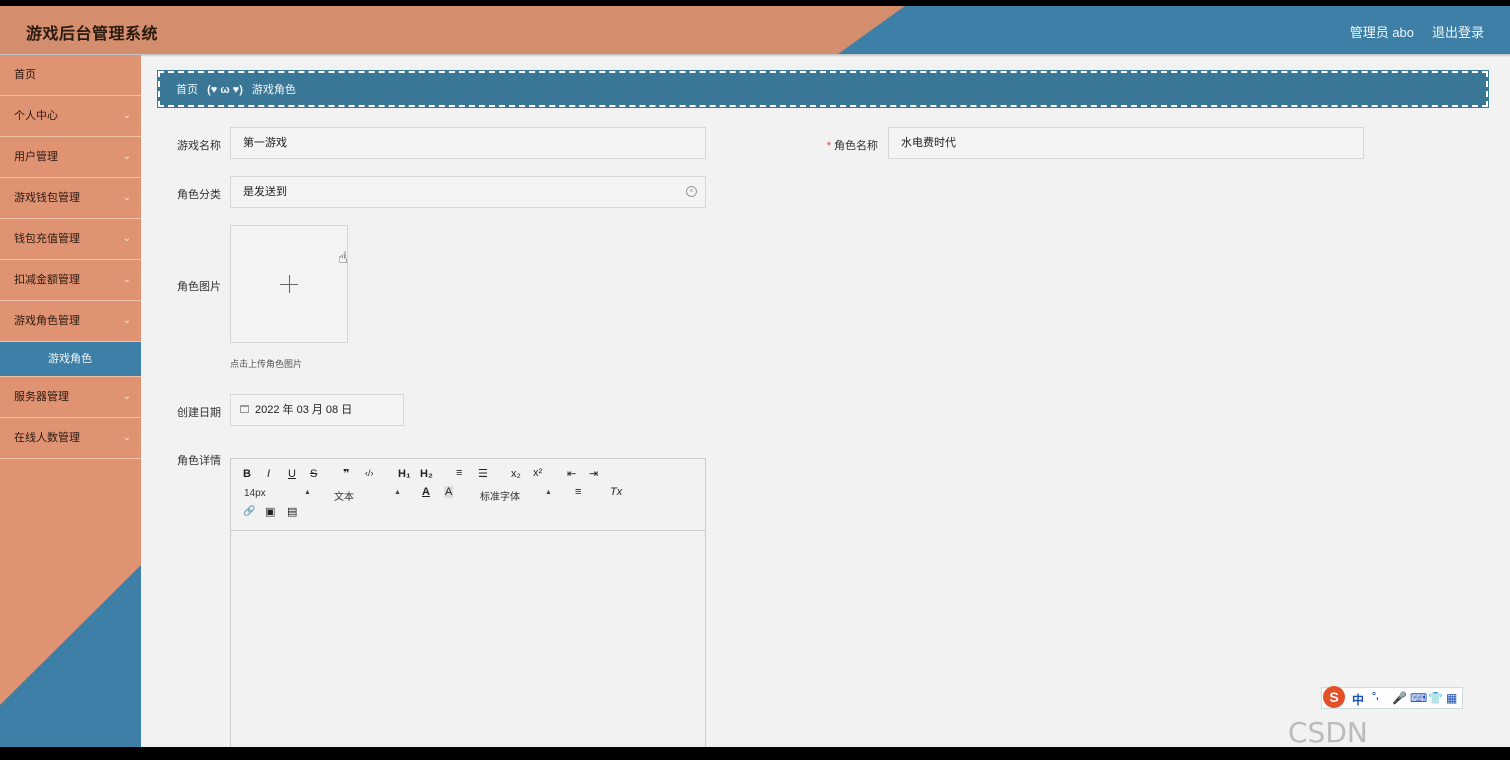 Image resolution: width=1510 pixels, height=760 pixels. I want to click on sidebar-item: 游戏角色管理 ⌄, so click(70, 321).